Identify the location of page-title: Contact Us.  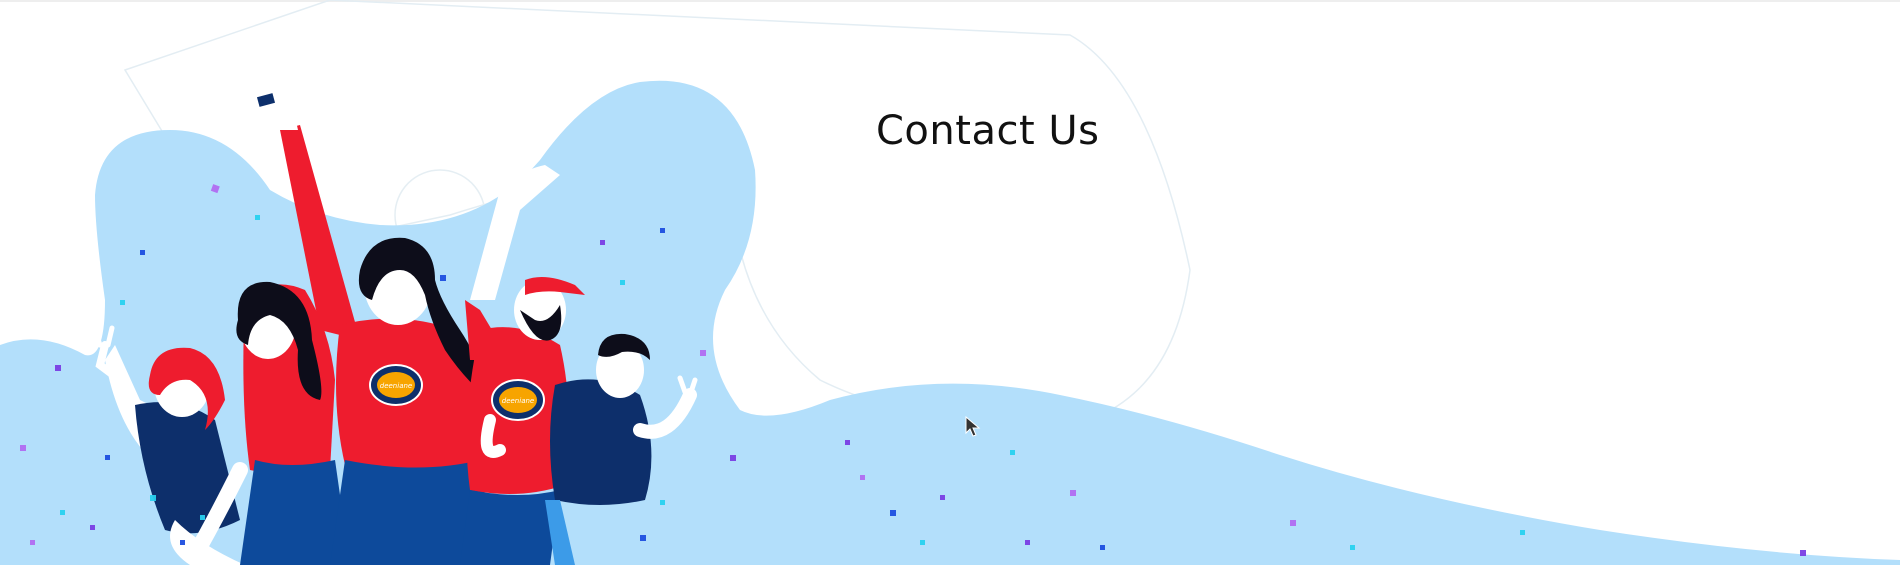
(988, 131).